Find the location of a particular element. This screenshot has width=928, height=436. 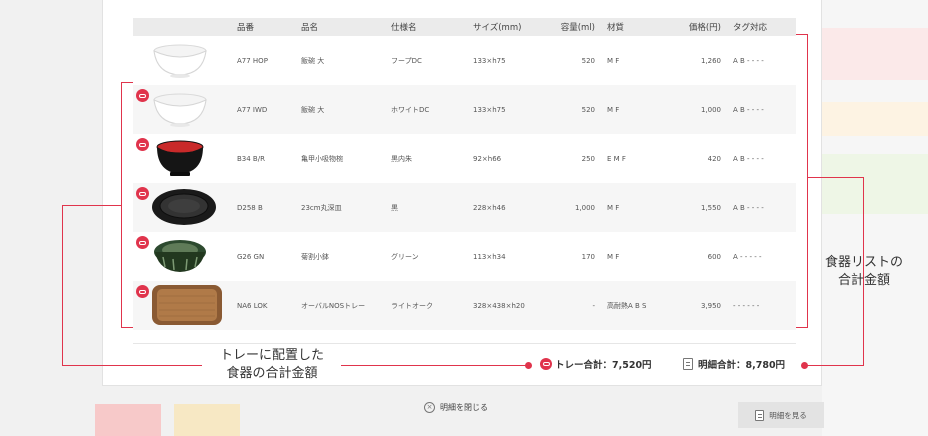

view-details-label: 明細を見る is located at coordinates (788, 415).